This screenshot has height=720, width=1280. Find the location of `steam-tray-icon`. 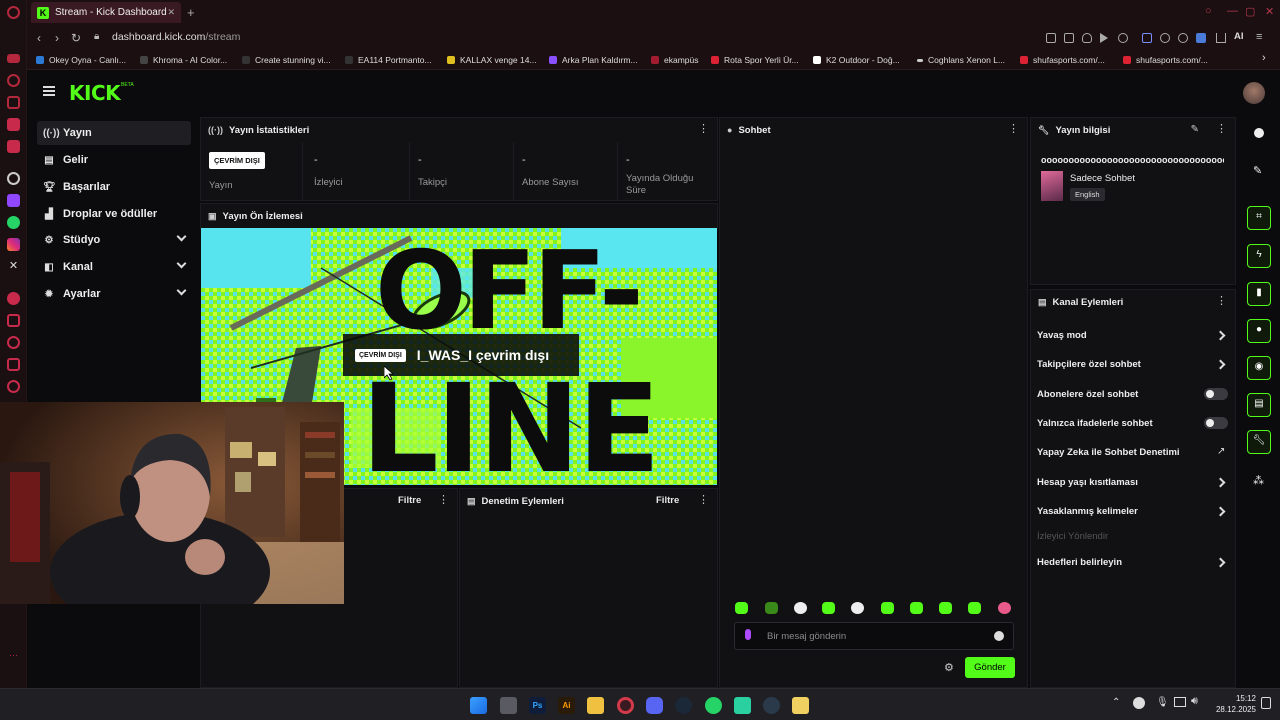

steam-tray-icon is located at coordinates (1139, 703).